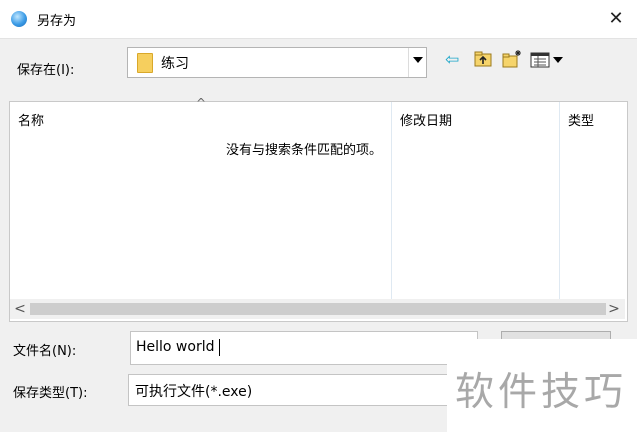  What do you see at coordinates (304, 150) in the screenshot?
I see `empty-message: 没有与搜索条件匹配的项。` at bounding box center [304, 150].